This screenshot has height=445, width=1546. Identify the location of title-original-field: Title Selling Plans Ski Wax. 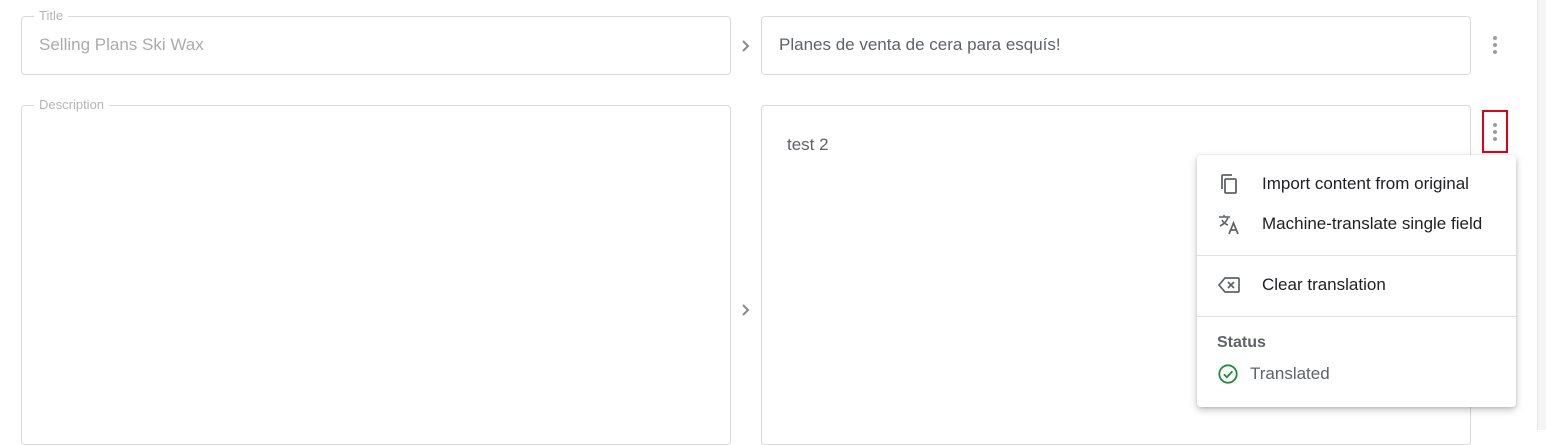
(376, 41).